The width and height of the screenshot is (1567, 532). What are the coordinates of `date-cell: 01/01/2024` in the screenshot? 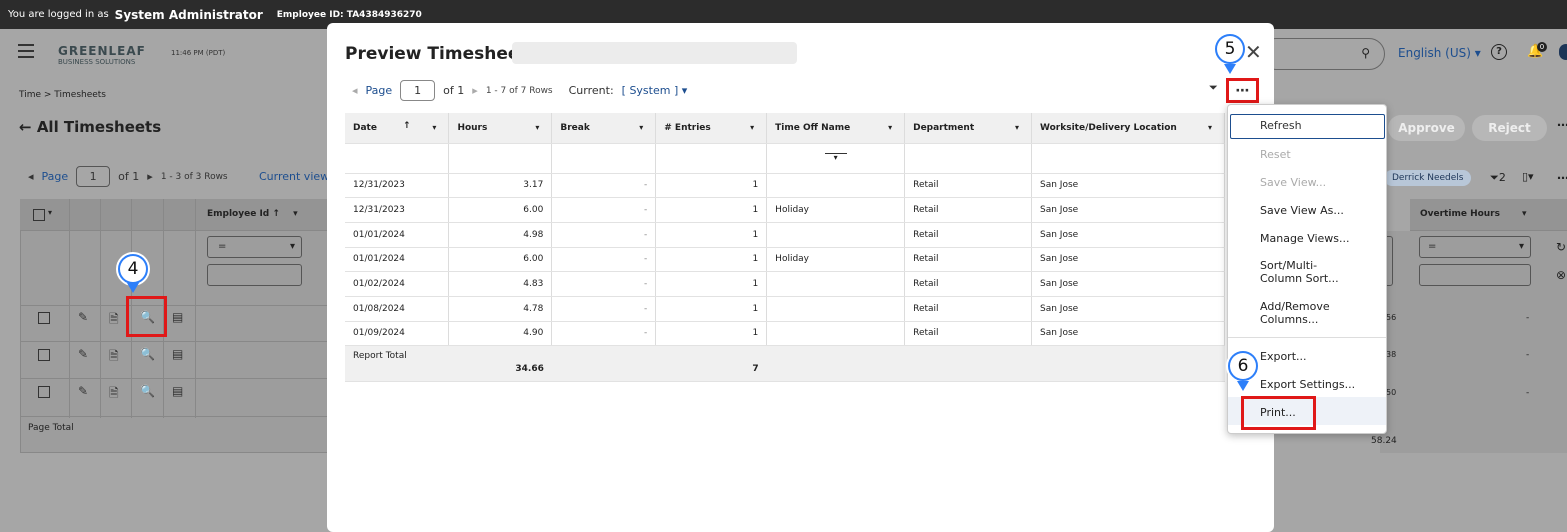 It's located at (397, 235).